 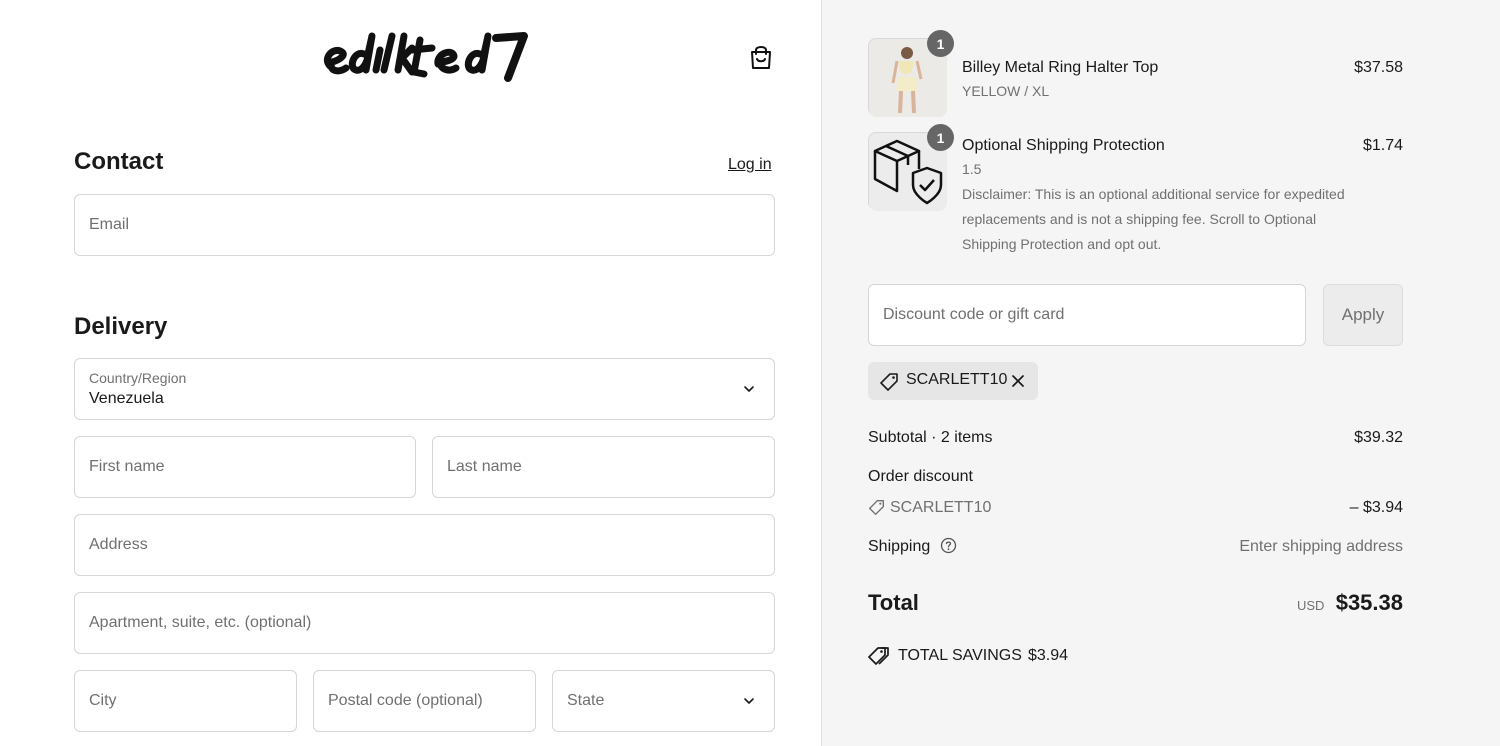 I want to click on apply-button: Apply, so click(x=1363, y=315).